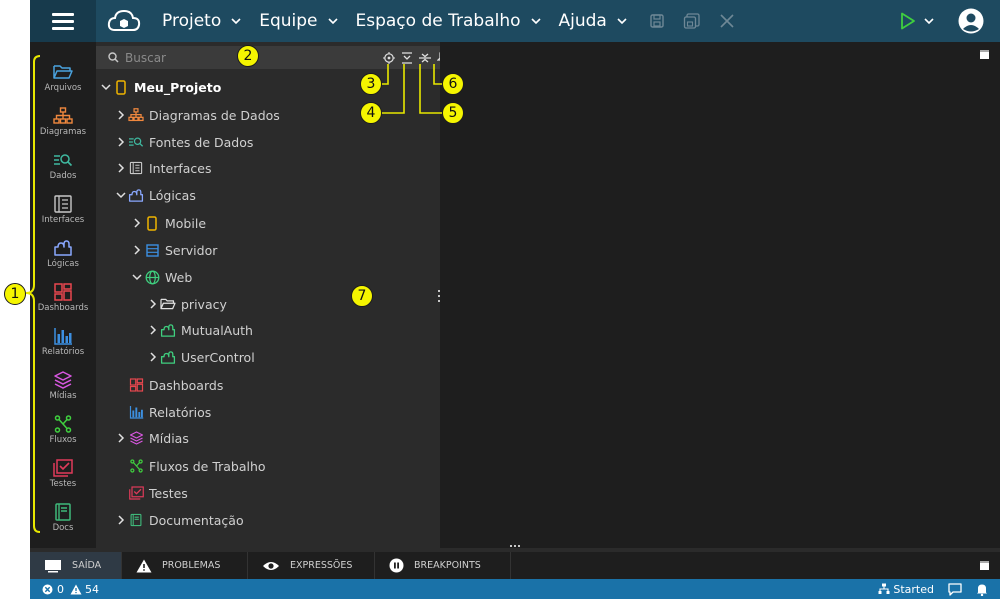 This screenshot has height=599, width=1000. What do you see at coordinates (63, 125) in the screenshot?
I see `activity-item-diagramas: Diagramas` at bounding box center [63, 125].